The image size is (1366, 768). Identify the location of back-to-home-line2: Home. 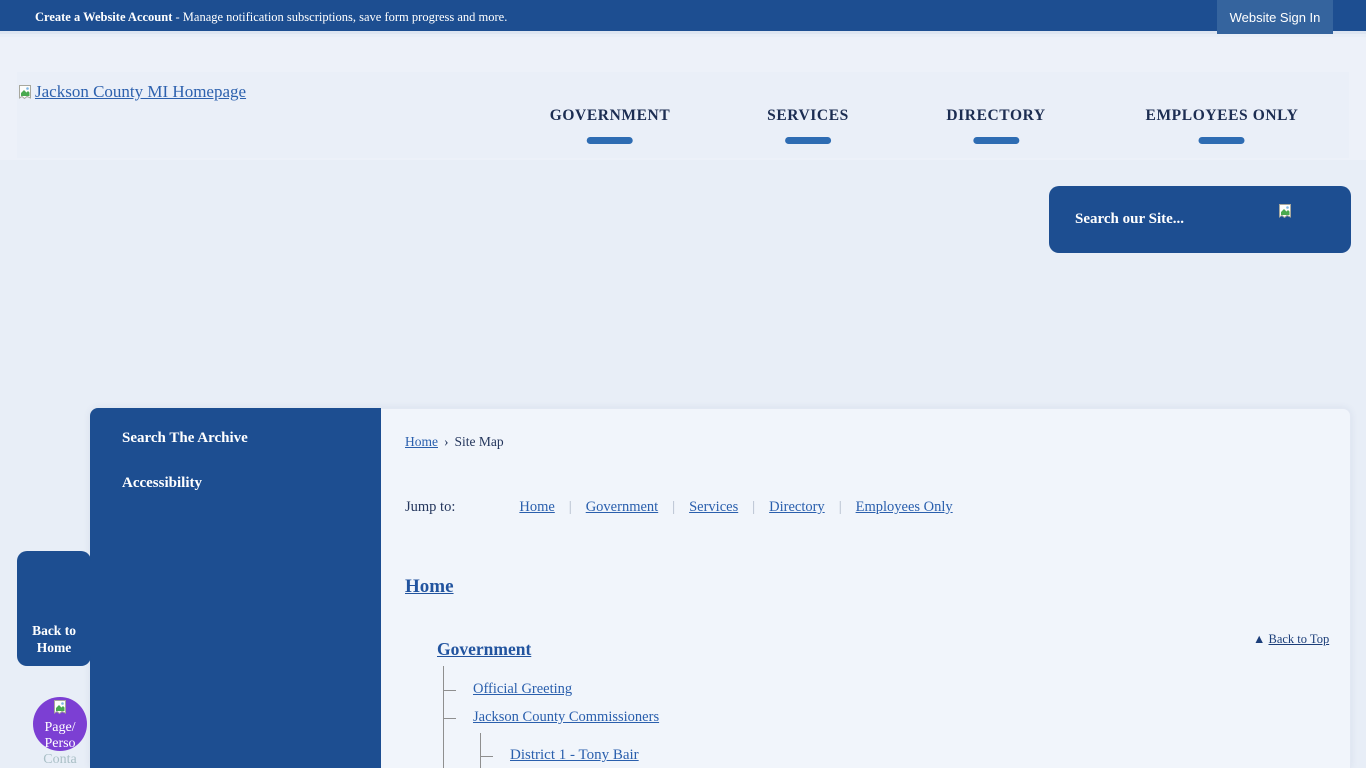
(54, 647).